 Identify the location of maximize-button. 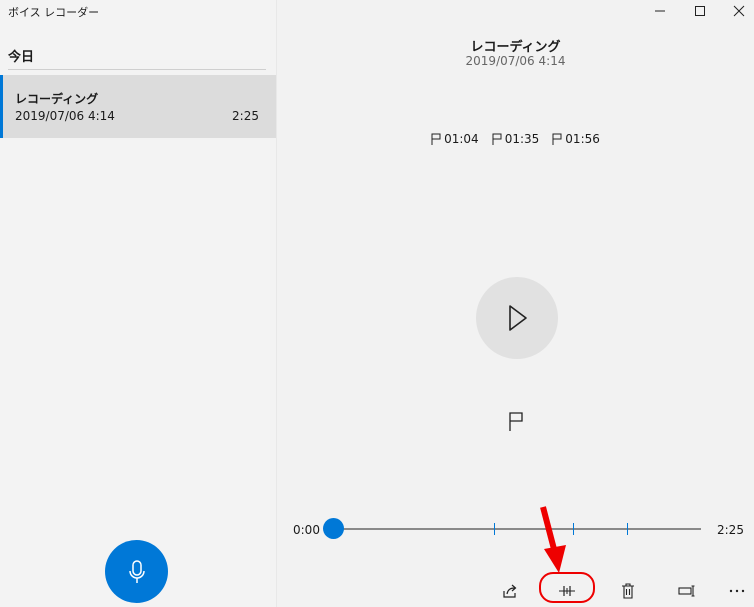
(700, 11).